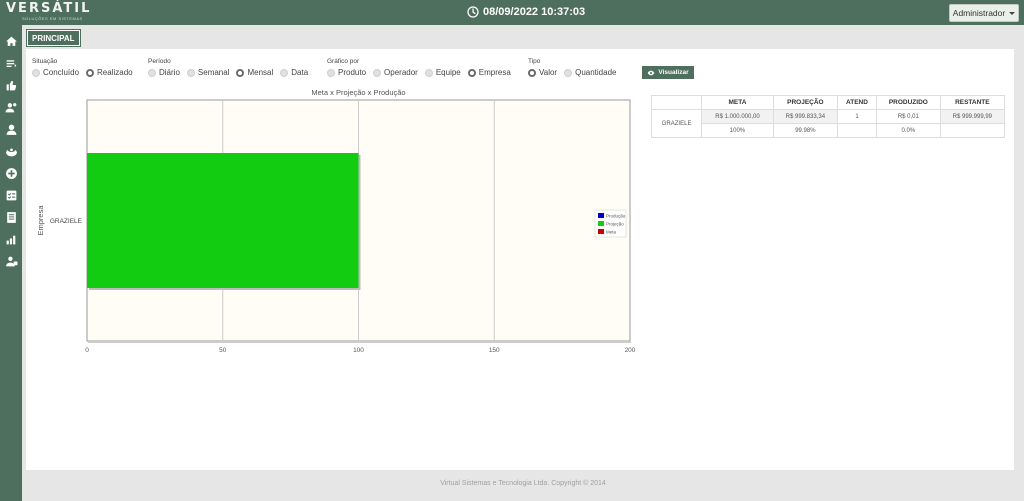 Image resolution: width=1024 pixels, height=501 pixels. Describe the element at coordinates (737, 102) in the screenshot. I see `table-header: META` at that location.